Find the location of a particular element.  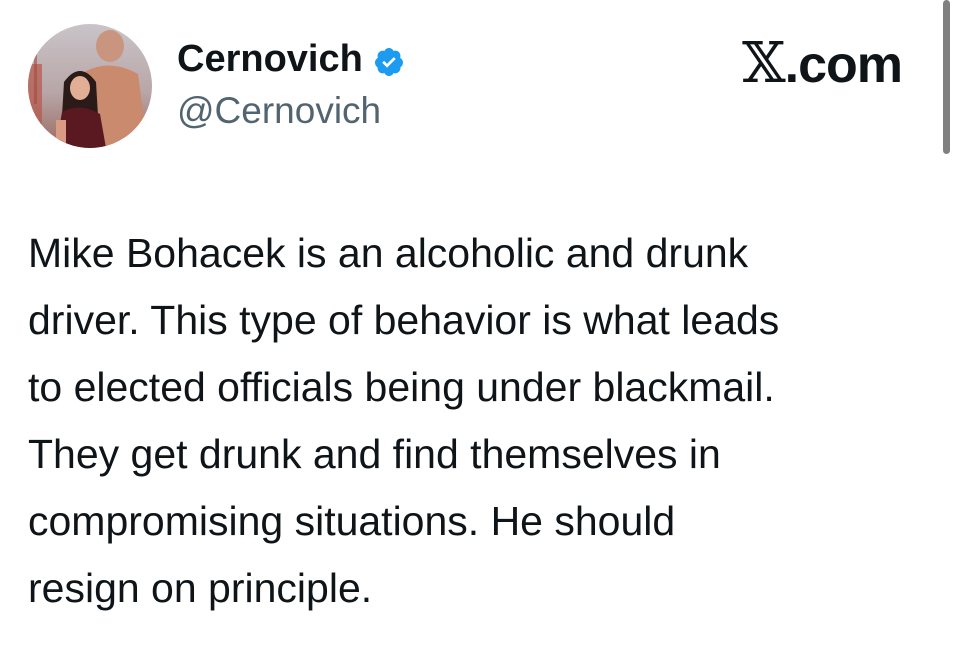

brand-logo: 𝕏.com is located at coordinates (822, 65).